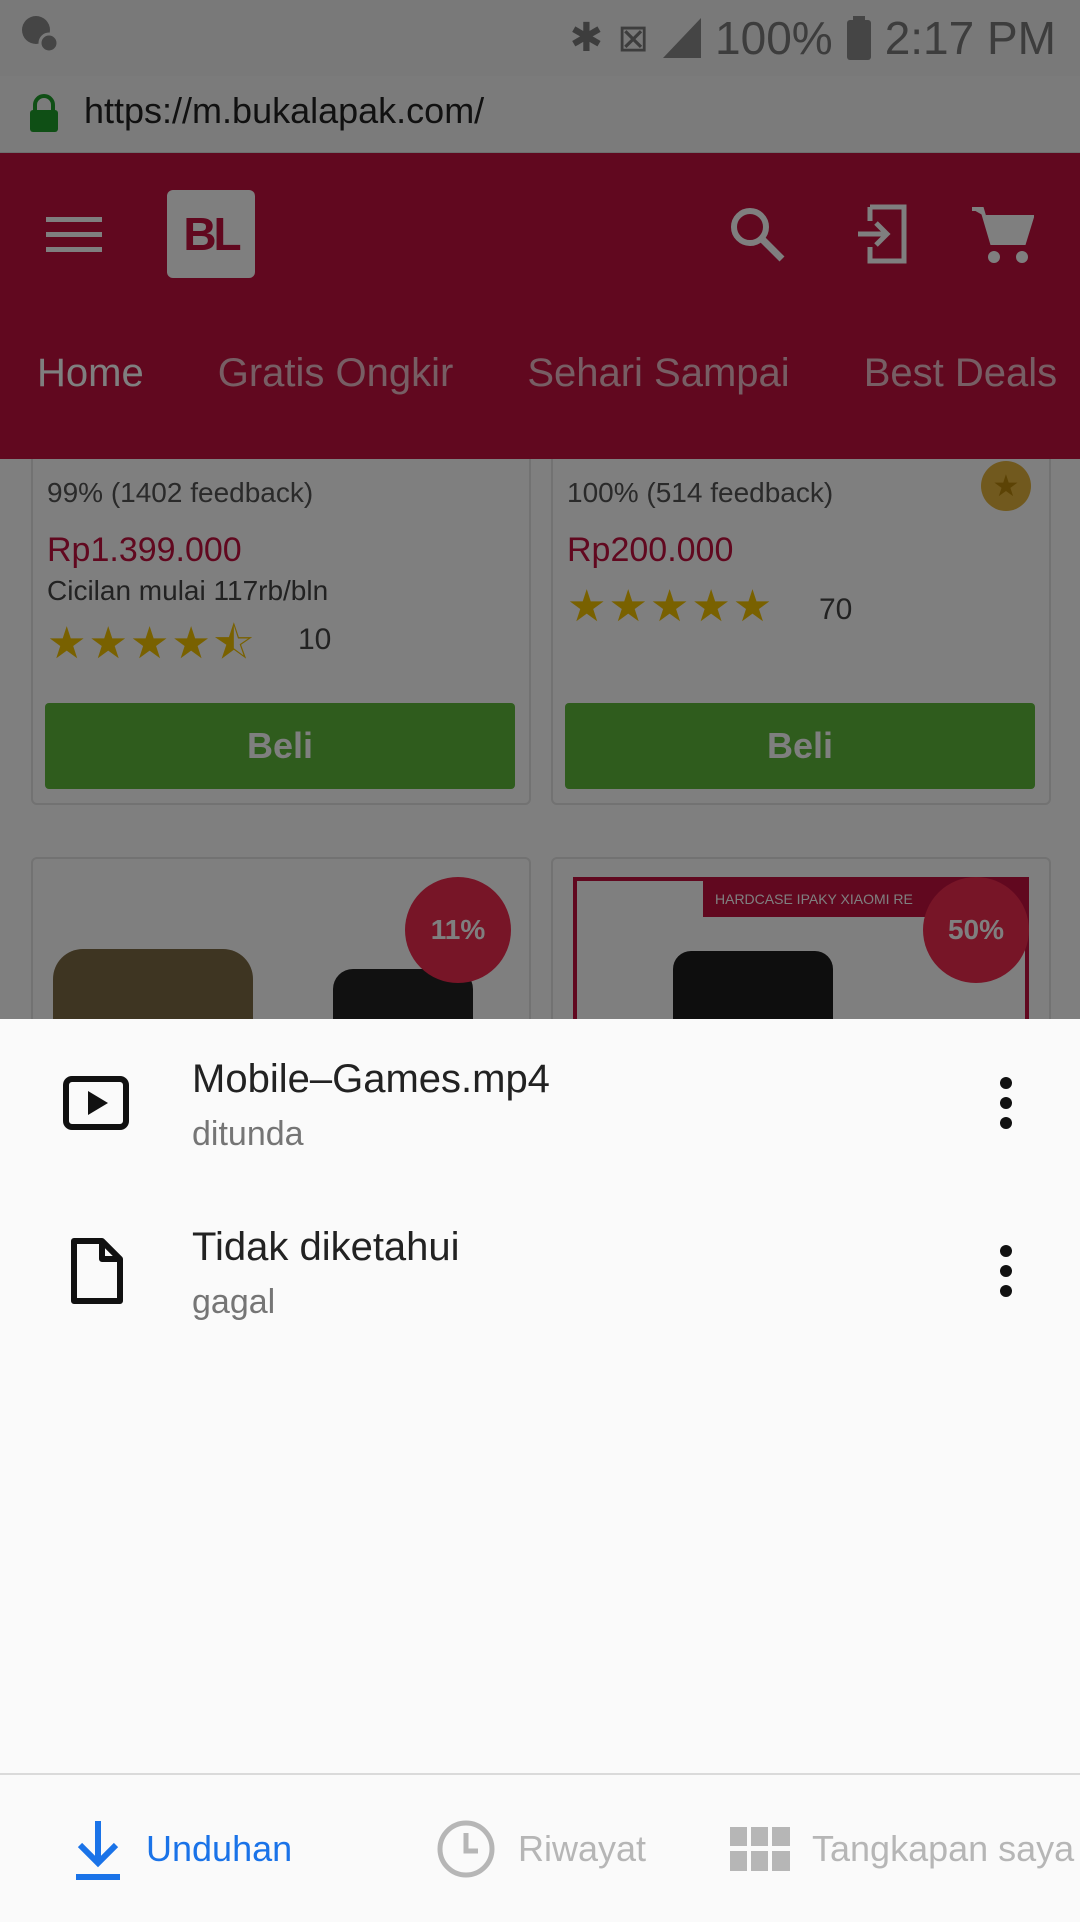  Describe the element at coordinates (97, 1271) in the screenshot. I see `file-icon` at that location.